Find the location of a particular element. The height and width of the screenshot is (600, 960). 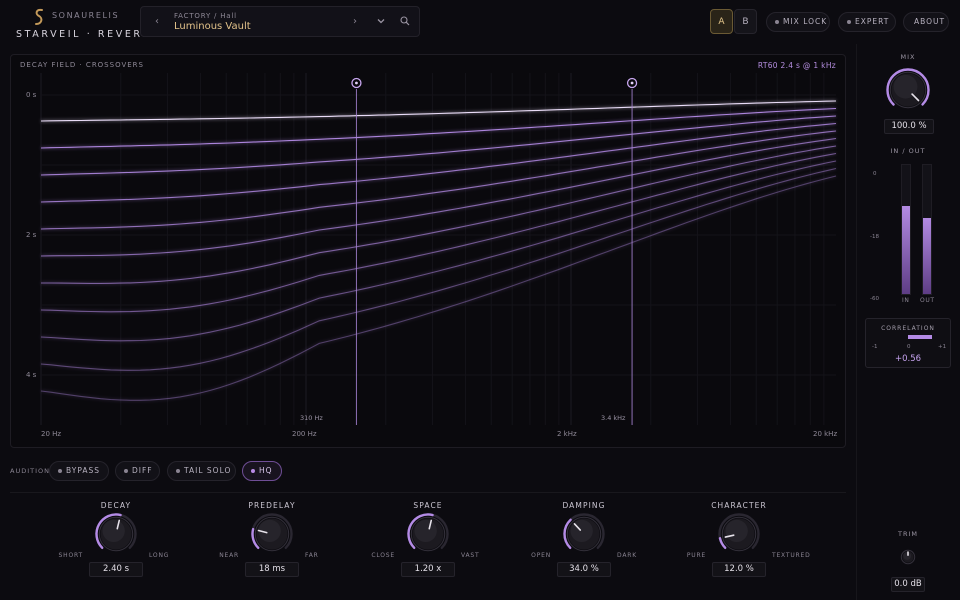

knob-title: DECAY is located at coordinates (116, 505).